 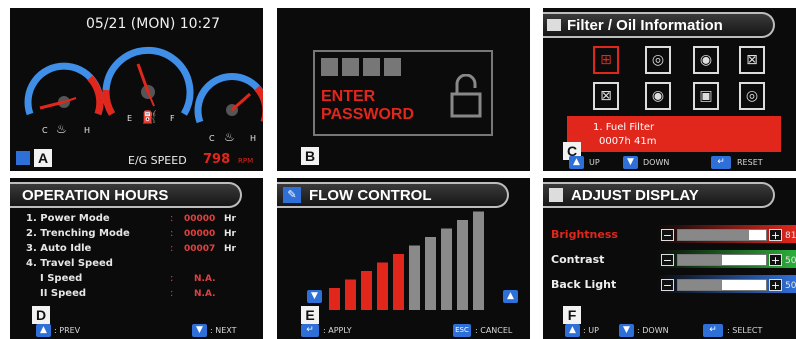 What do you see at coordinates (584, 234) in the screenshot?
I see `adjust-label: Brightness` at bounding box center [584, 234].